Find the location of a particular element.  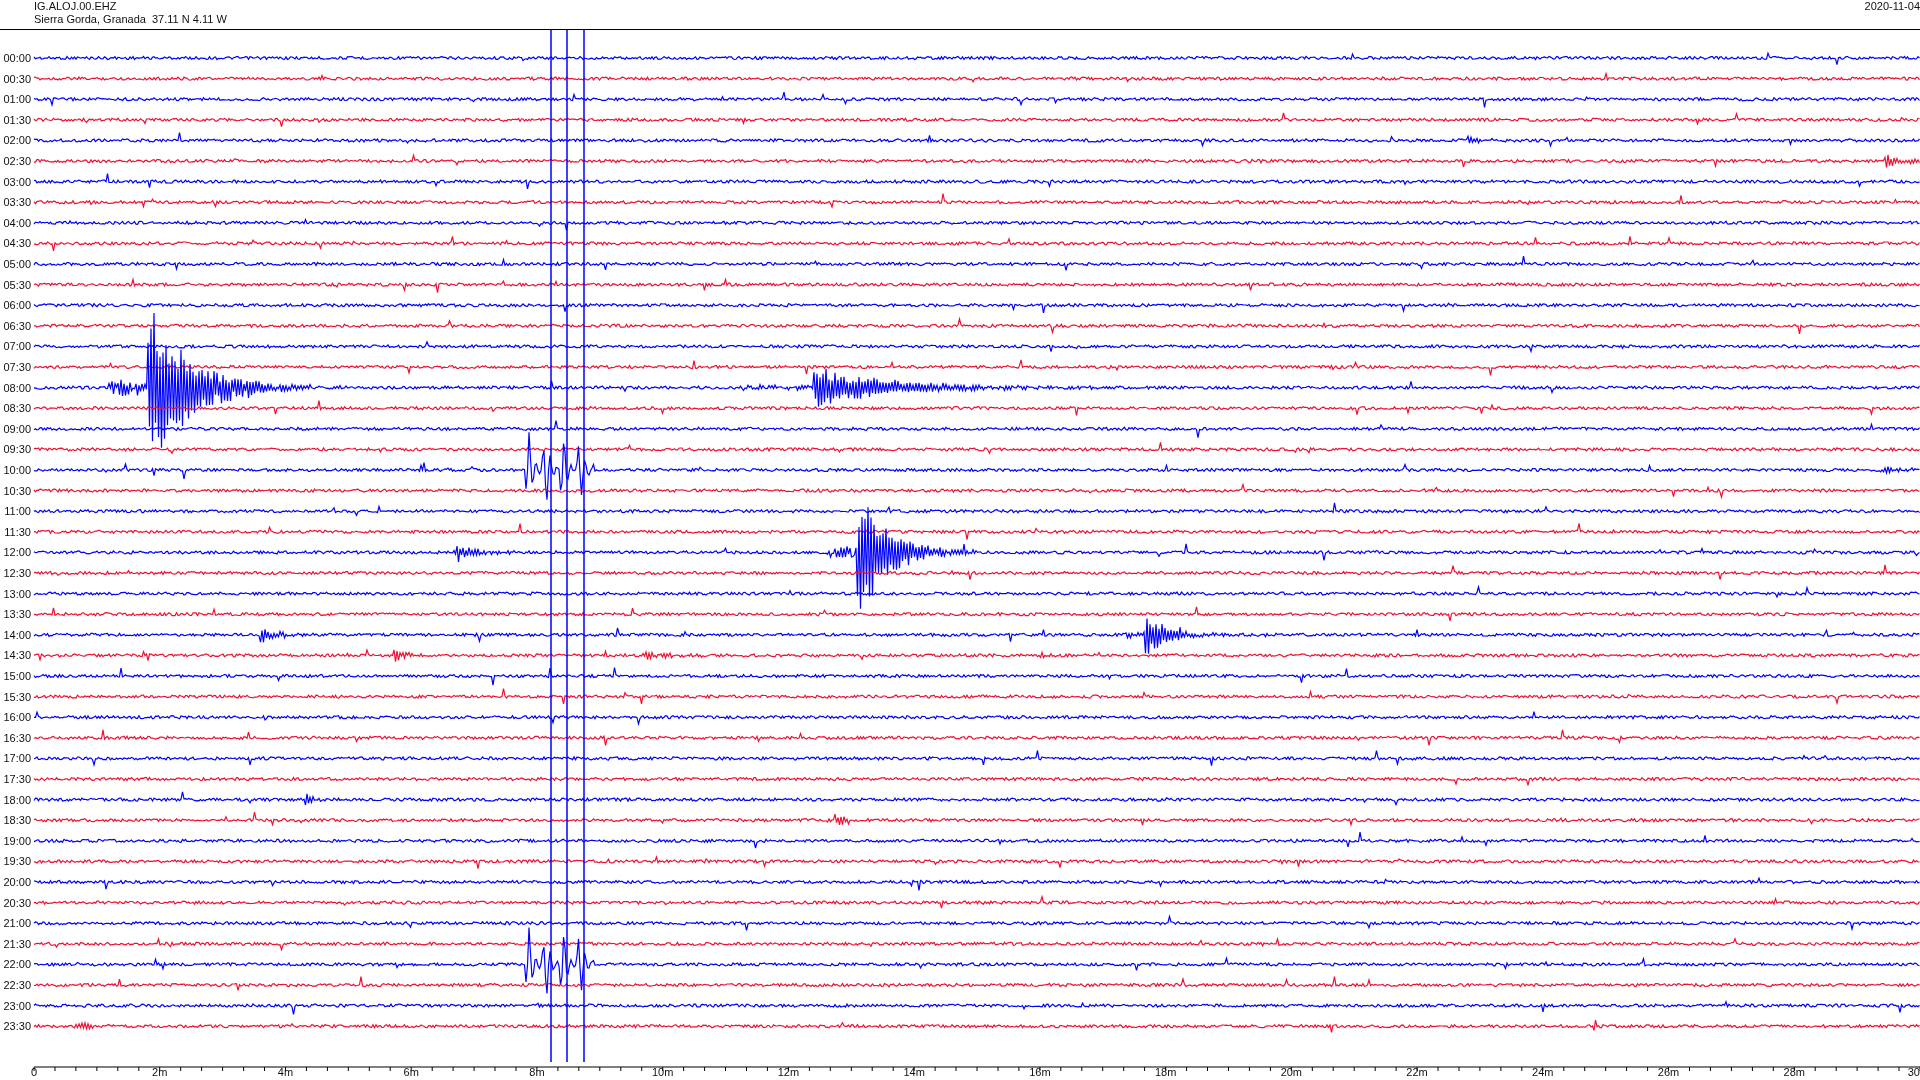

time-label: 02:00 is located at coordinates (17, 140).